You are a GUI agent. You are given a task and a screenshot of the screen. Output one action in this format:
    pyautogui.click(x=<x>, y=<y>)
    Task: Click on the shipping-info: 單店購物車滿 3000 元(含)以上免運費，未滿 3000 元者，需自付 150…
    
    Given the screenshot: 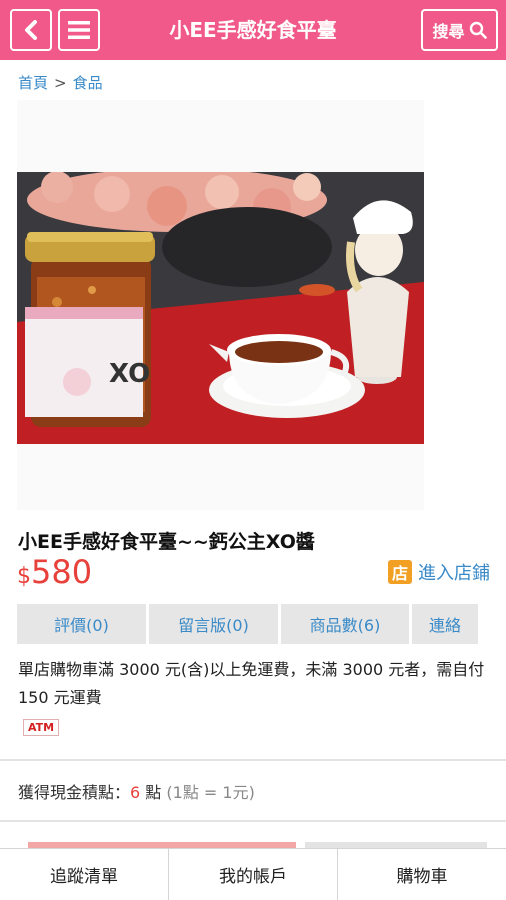 What is the action you would take?
    pyautogui.click(x=251, y=683)
    